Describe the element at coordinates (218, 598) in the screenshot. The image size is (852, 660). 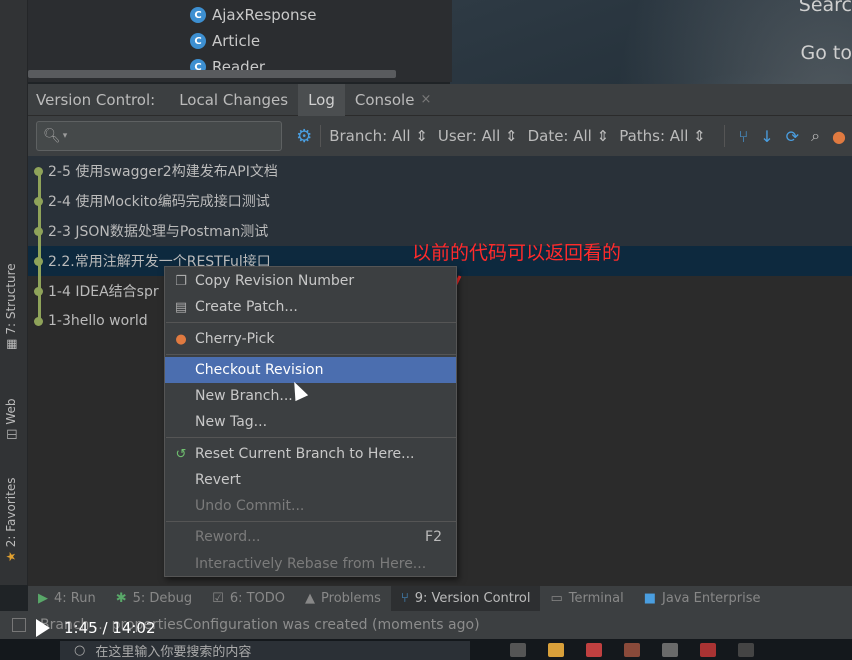
I see `todo-icon: ☑` at that location.